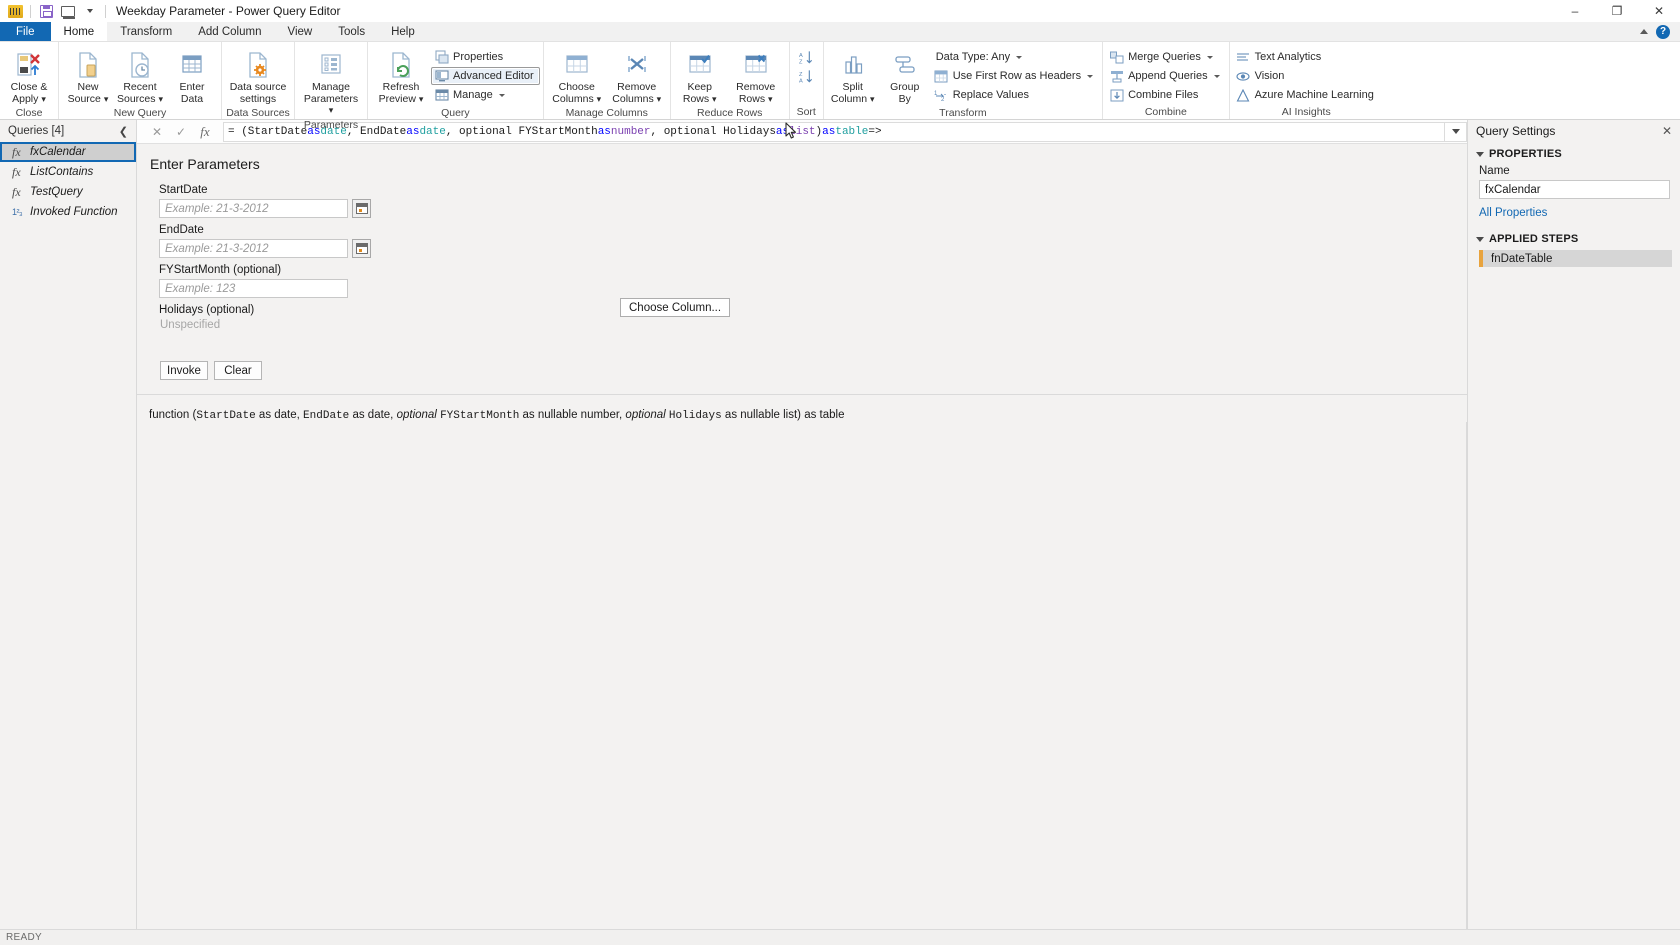  Describe the element at coordinates (1574, 152) in the screenshot. I see `properties-section-header: PROPERTIES` at that location.